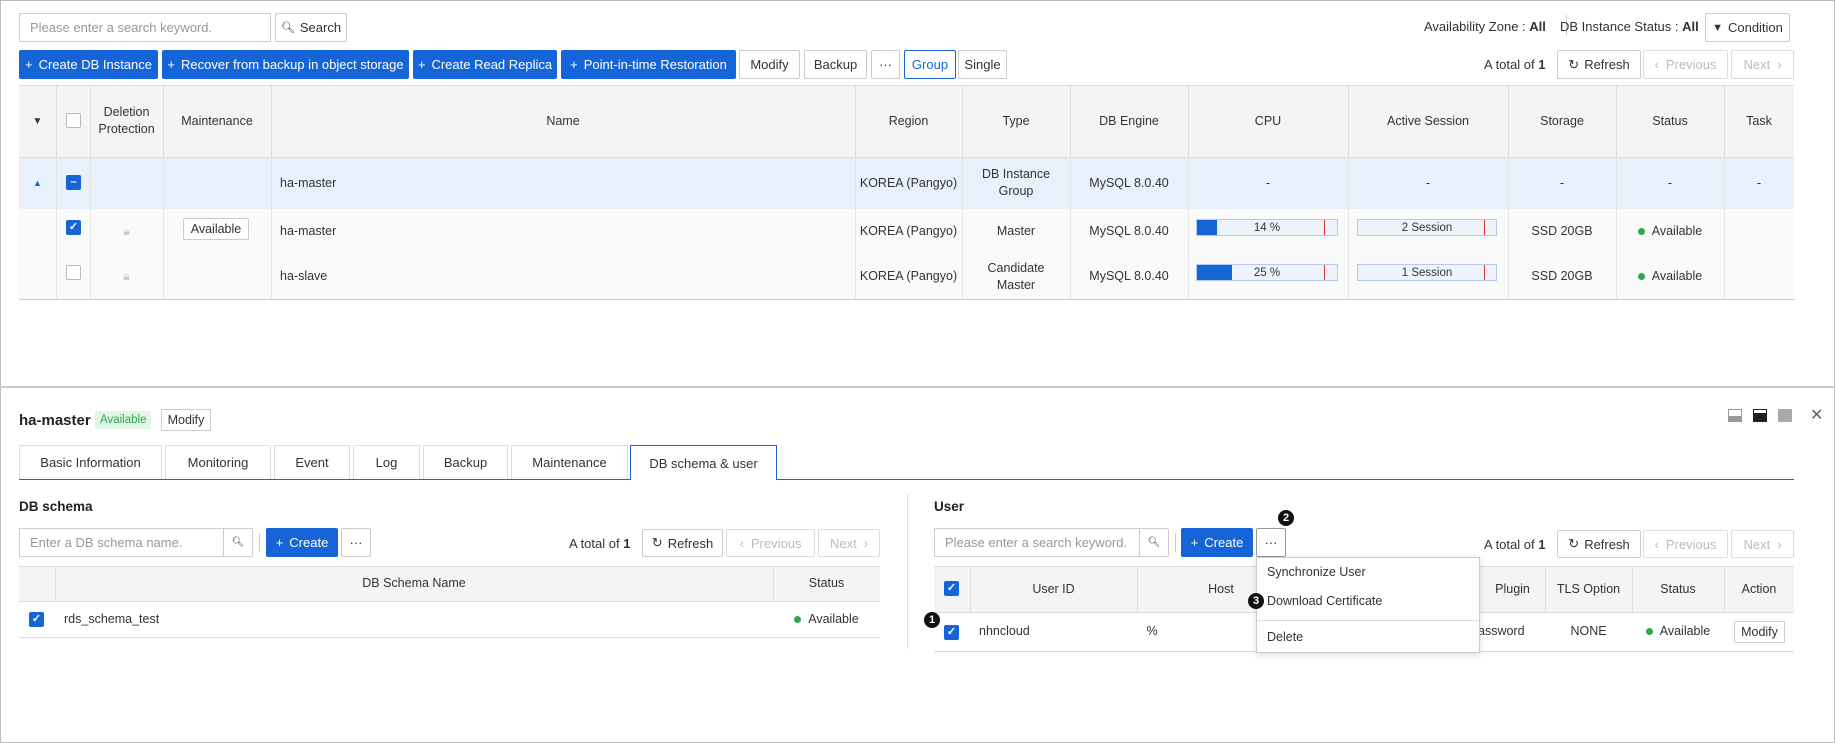 The height and width of the screenshot is (743, 1835). I want to click on next-page-button: Next ›, so click(1762, 64).